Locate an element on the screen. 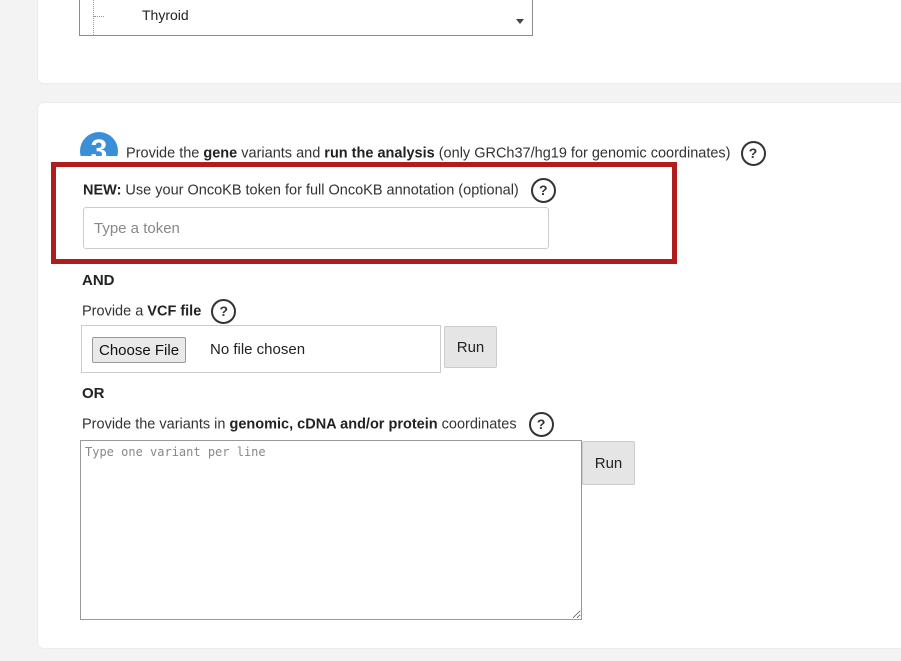  tree-branch is located at coordinates (99, 16).